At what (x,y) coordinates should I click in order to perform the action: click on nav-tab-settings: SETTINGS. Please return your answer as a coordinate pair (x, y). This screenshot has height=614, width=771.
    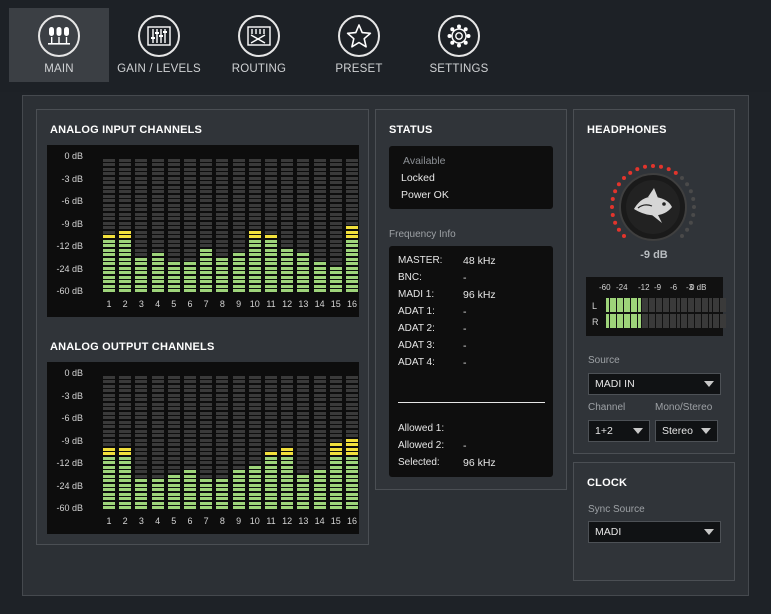
    Looking at the image, I should click on (459, 45).